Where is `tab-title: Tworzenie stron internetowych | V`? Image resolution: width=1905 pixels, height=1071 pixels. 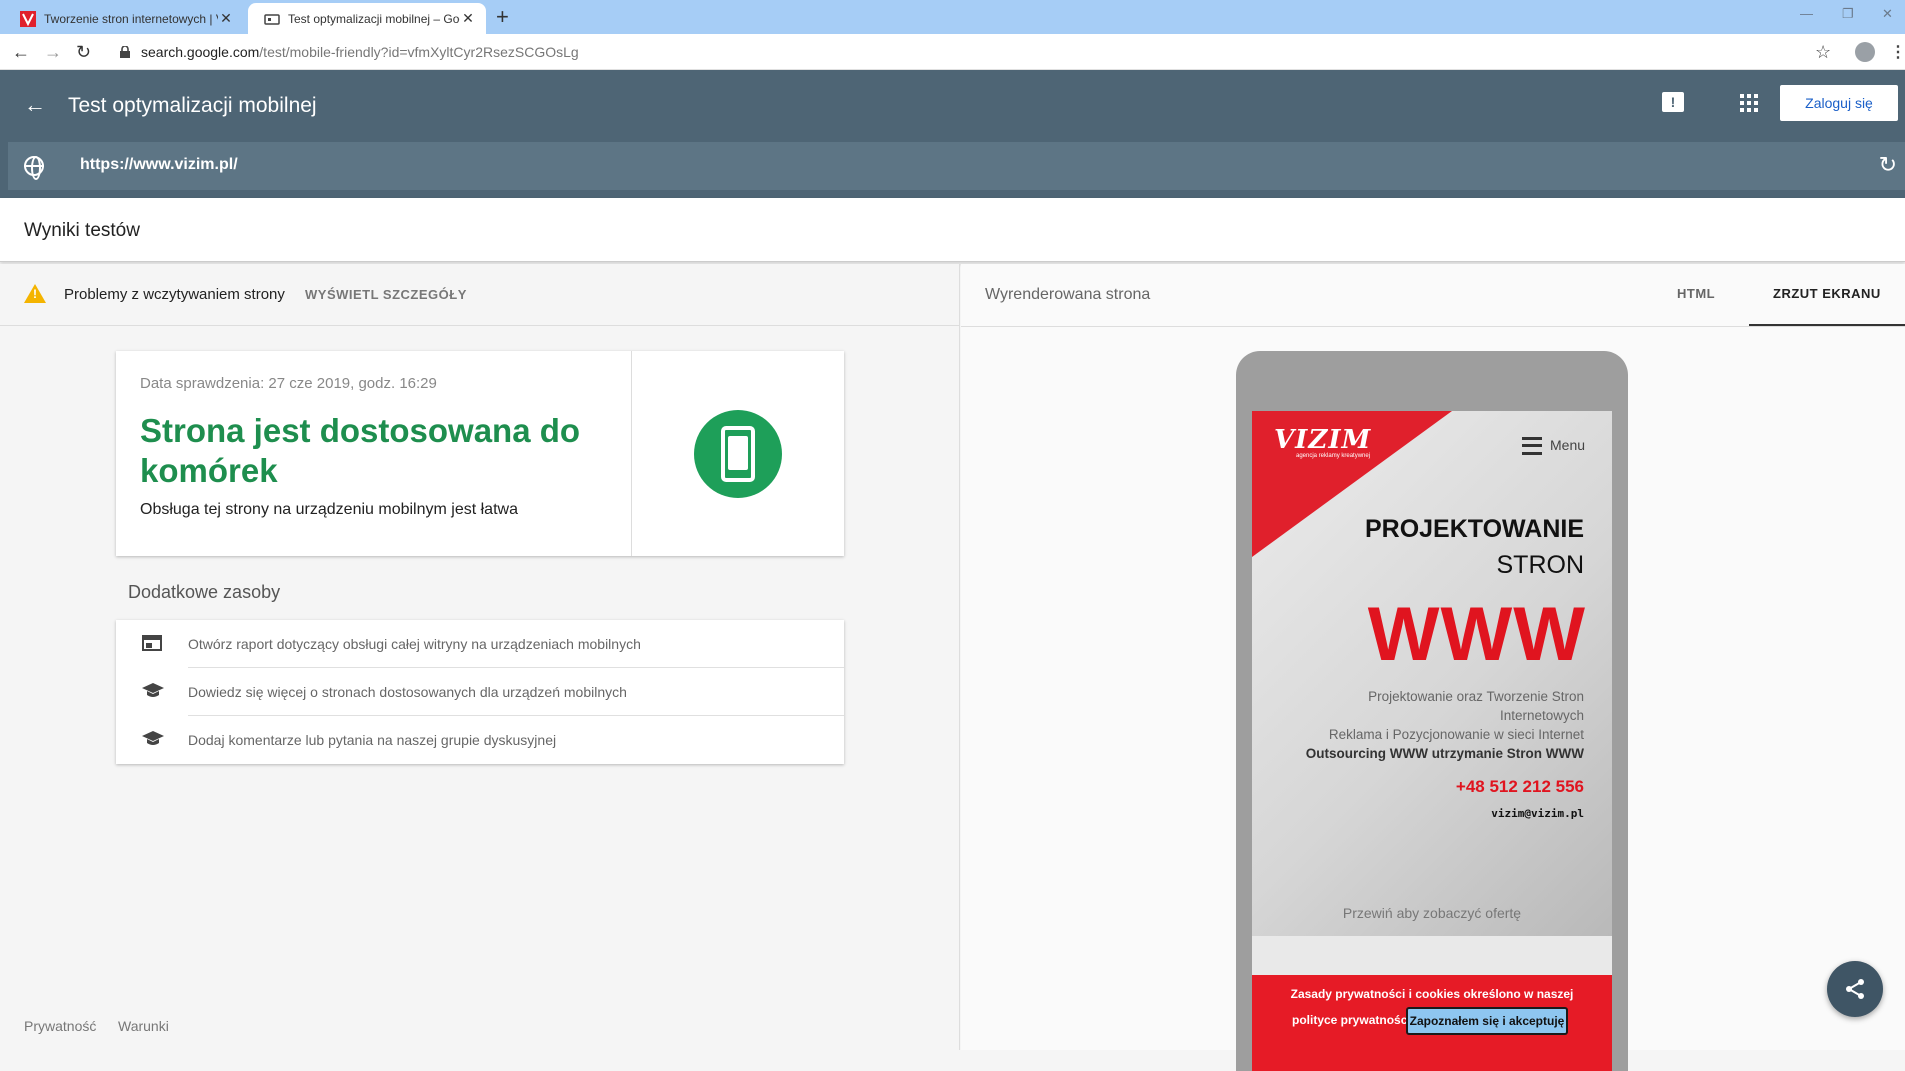
tab-title: Tworzenie stron internetowych | V is located at coordinates (131, 18).